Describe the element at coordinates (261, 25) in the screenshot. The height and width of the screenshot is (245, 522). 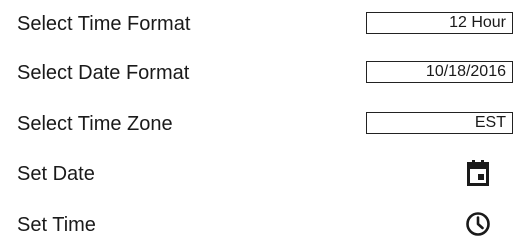
I see `time-format-row: Select Time Format 12 Hour` at that location.